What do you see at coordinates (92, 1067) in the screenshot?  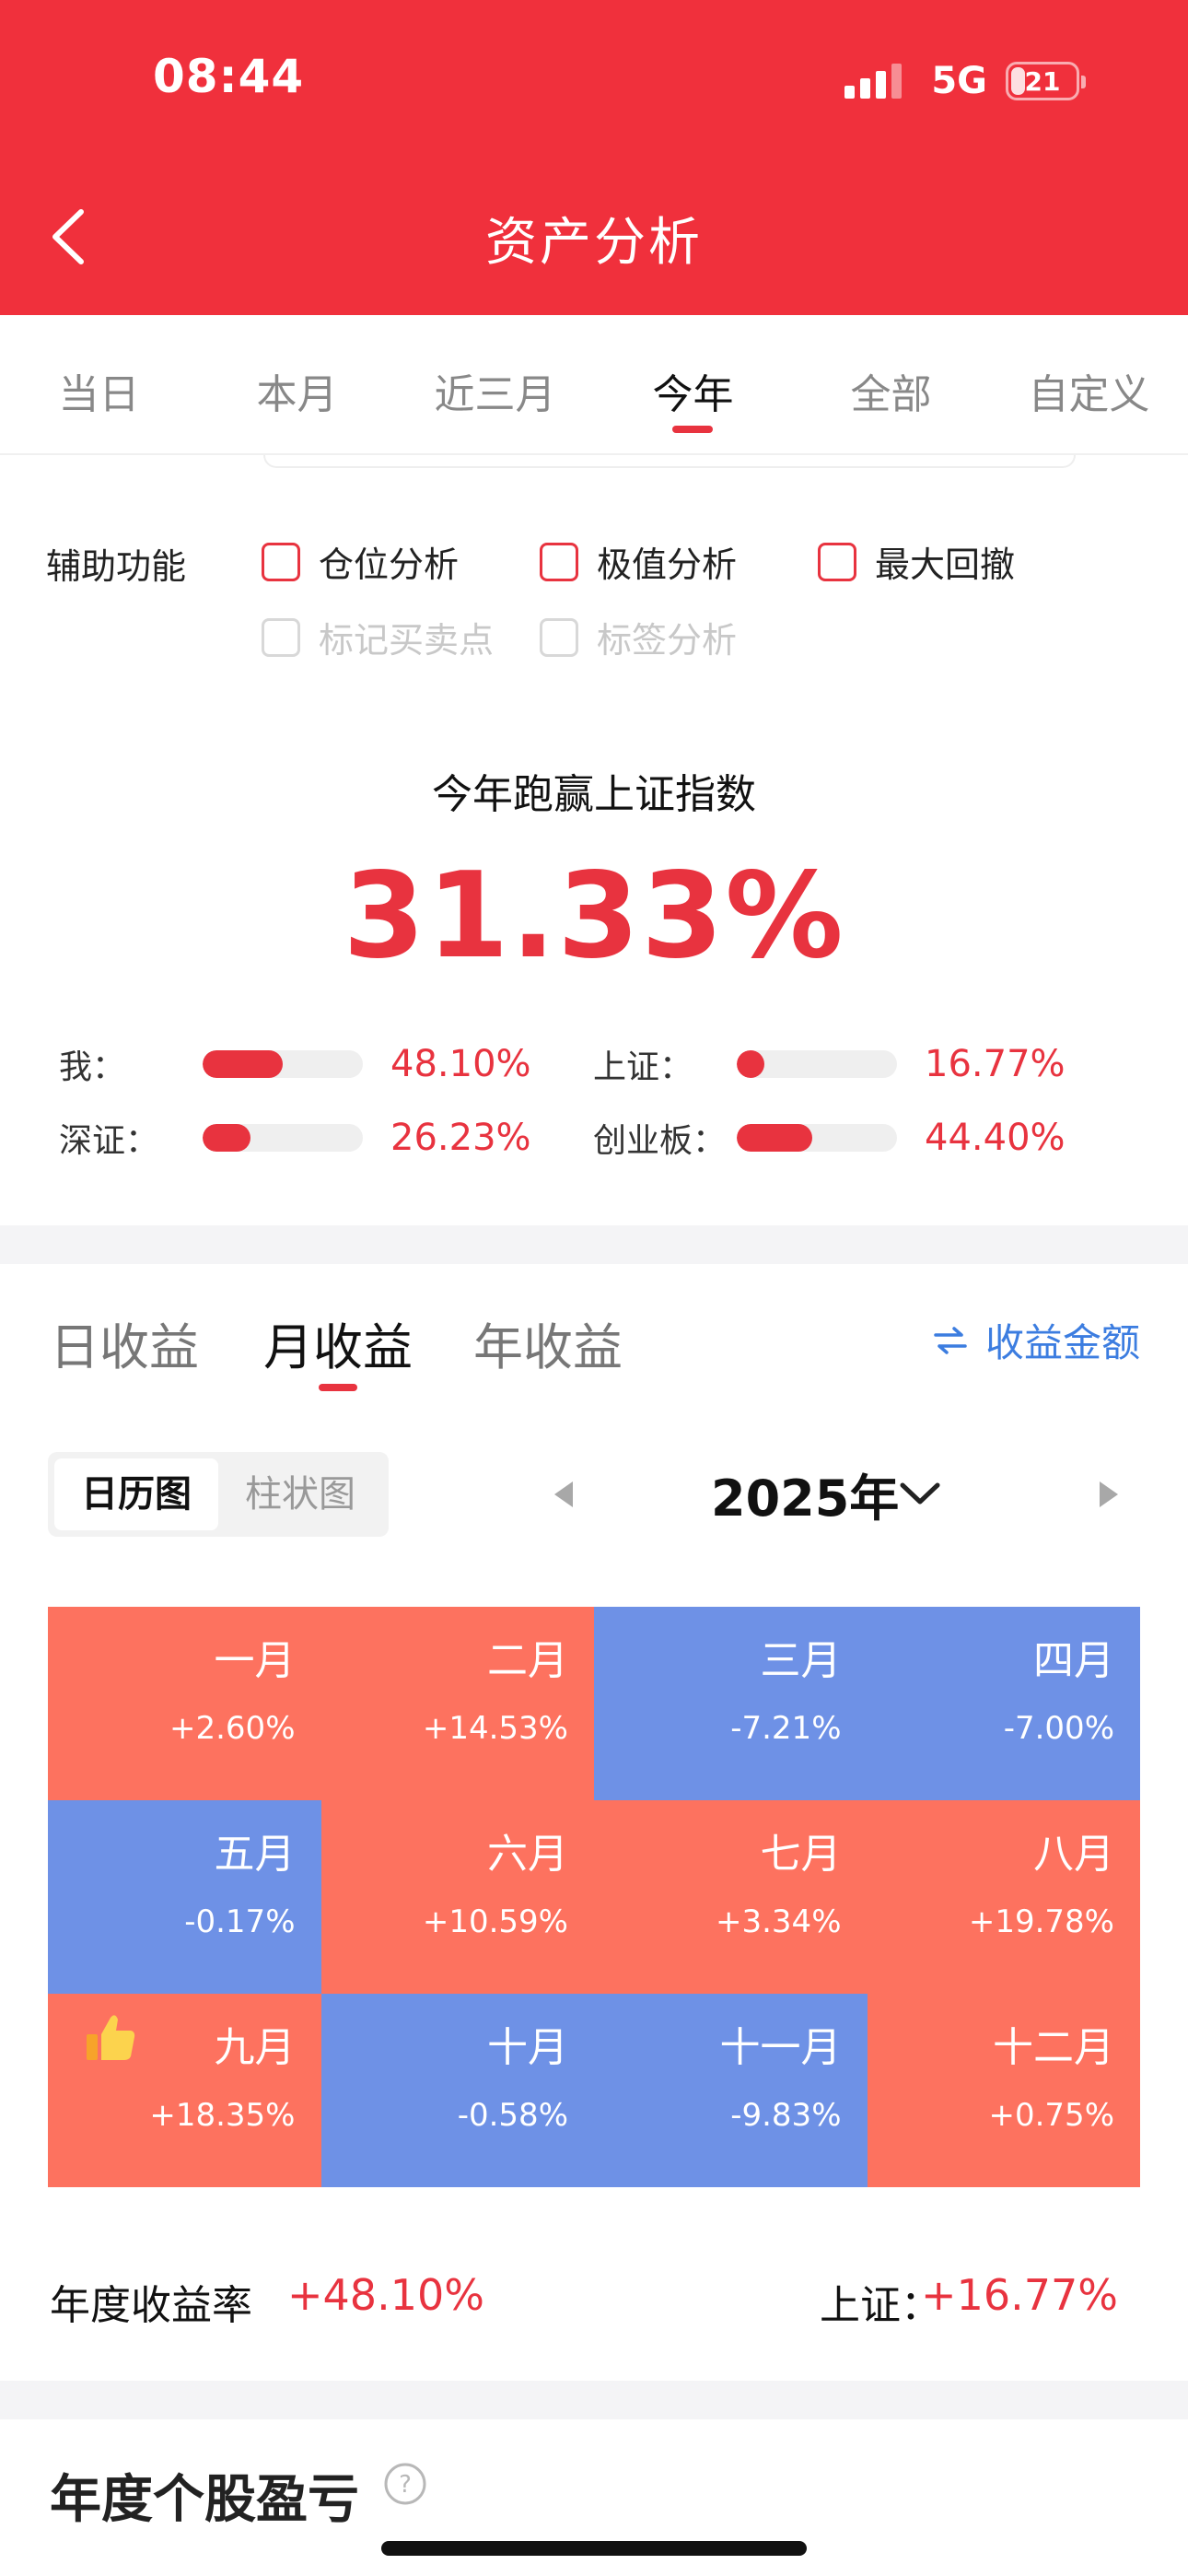 I see `comparison-label: 我：` at bounding box center [92, 1067].